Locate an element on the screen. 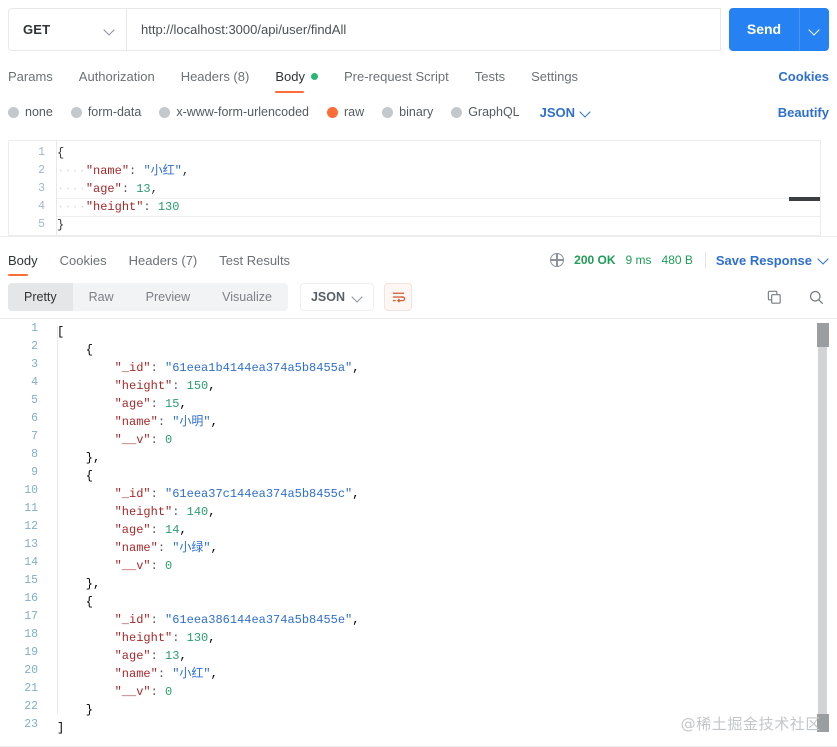 The image size is (837, 747). beautify-link: Beautify is located at coordinates (803, 112).